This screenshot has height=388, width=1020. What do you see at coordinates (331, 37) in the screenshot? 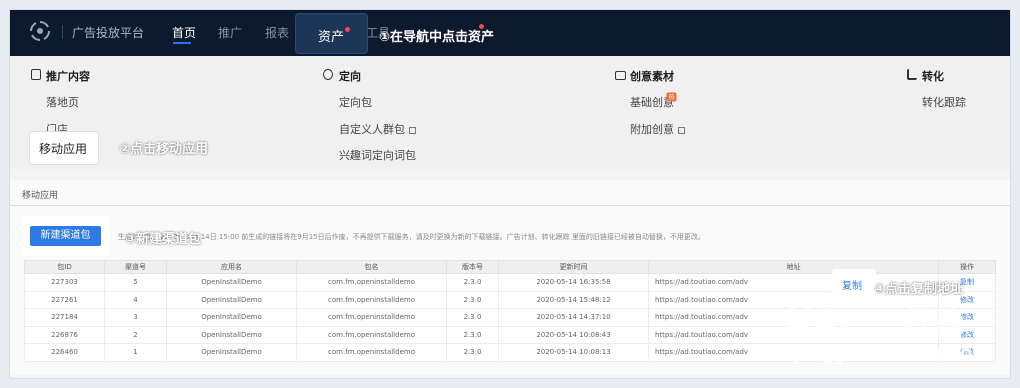
I see `nav-assets-label: 资产` at bounding box center [331, 37].